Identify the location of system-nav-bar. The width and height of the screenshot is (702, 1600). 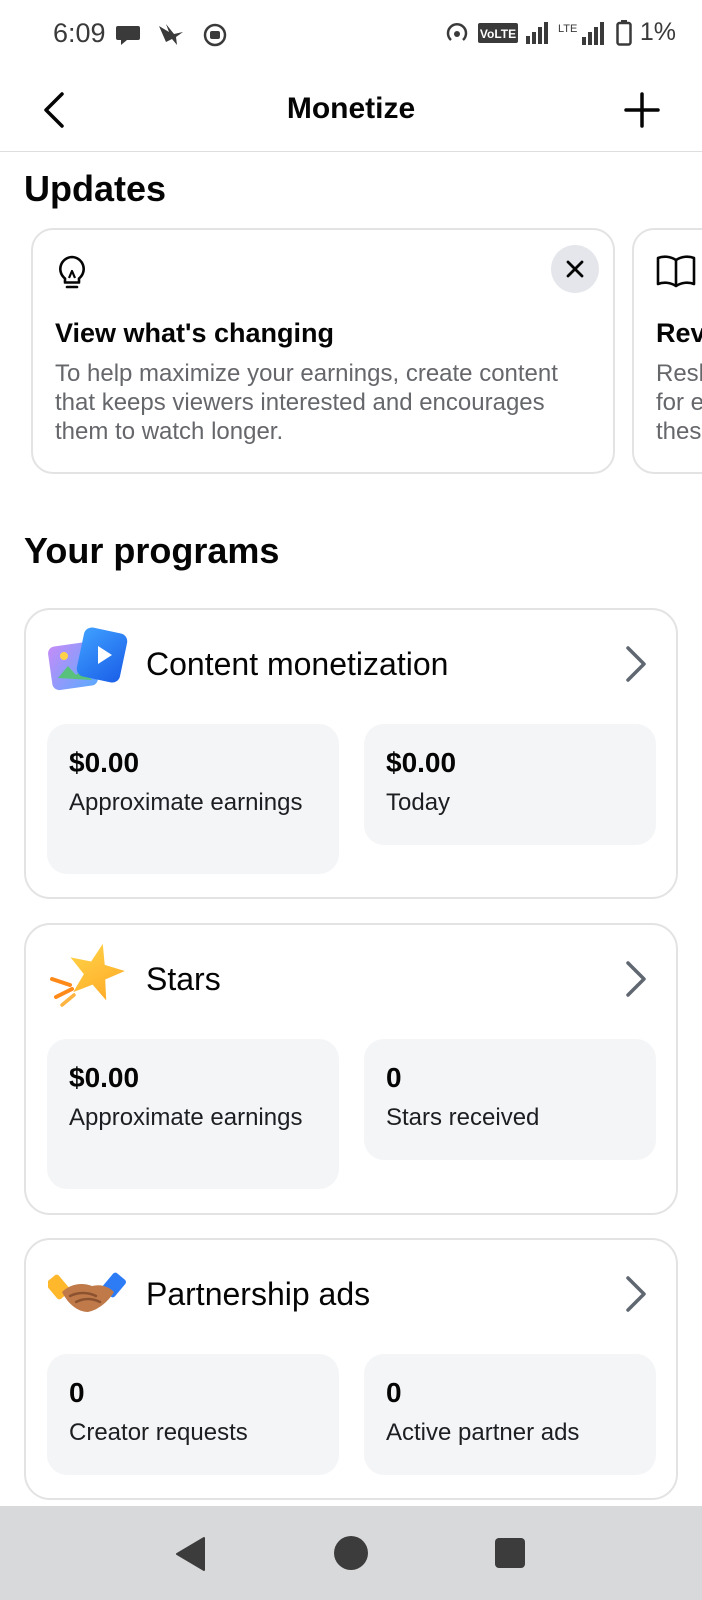
(351, 1553).